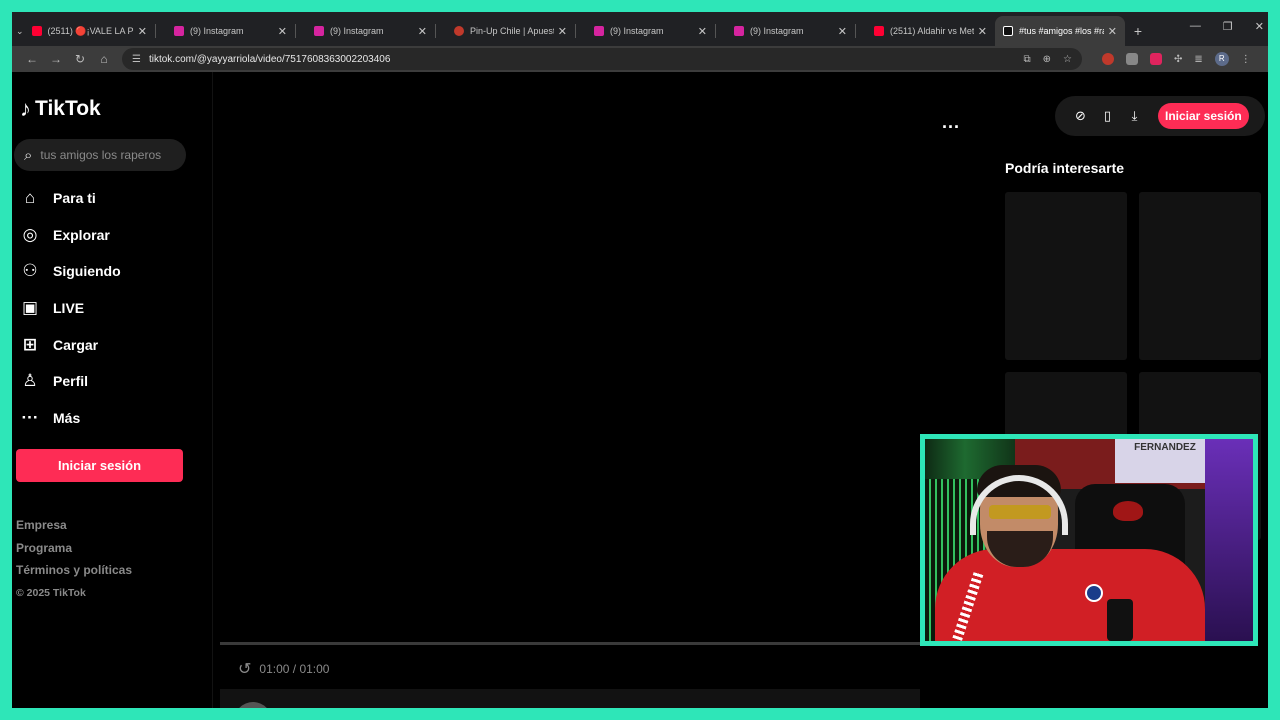 The height and width of the screenshot is (720, 1280). What do you see at coordinates (1198, 59) in the screenshot?
I see `reading-list-icon: ≣` at bounding box center [1198, 59].